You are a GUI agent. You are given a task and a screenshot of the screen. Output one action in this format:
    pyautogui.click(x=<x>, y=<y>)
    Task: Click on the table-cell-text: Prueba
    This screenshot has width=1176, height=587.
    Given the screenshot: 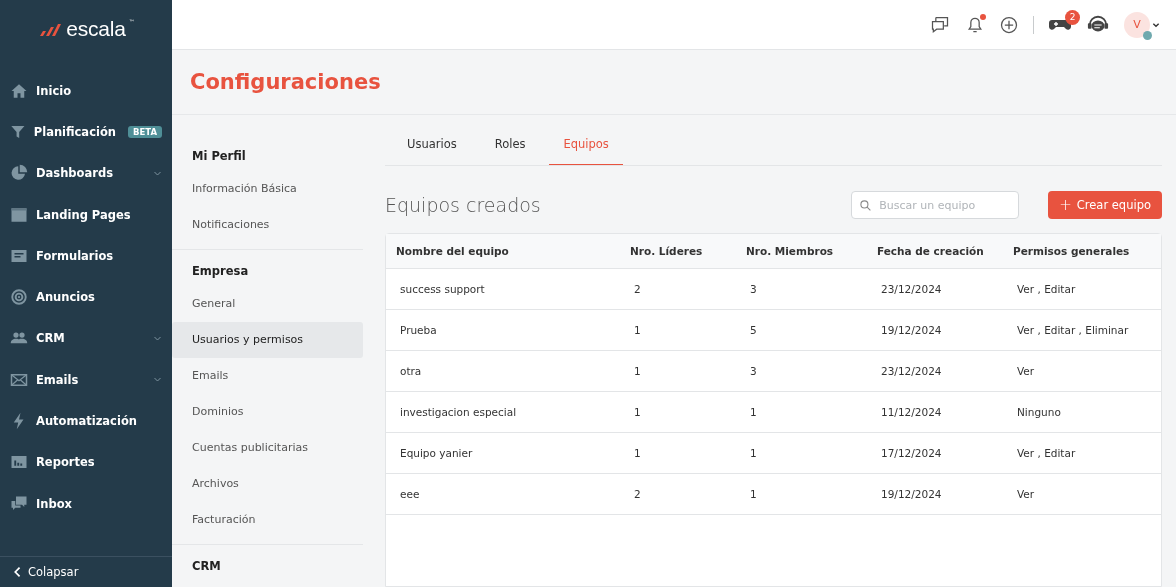 What is the action you would take?
    pyautogui.click(x=418, y=330)
    